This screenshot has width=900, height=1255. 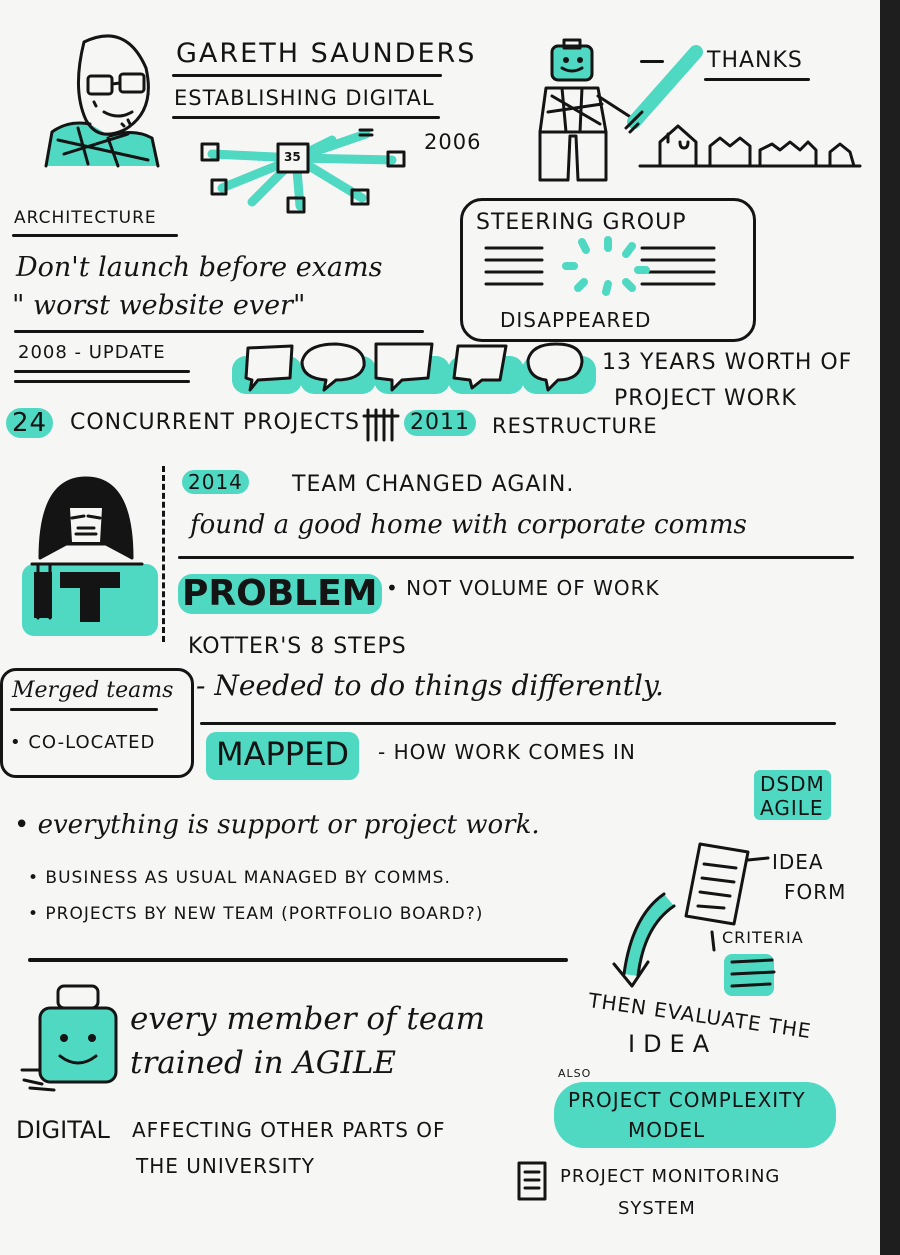 What do you see at coordinates (657, 1208) in the screenshot?
I see `monitoring-line2: system` at bounding box center [657, 1208].